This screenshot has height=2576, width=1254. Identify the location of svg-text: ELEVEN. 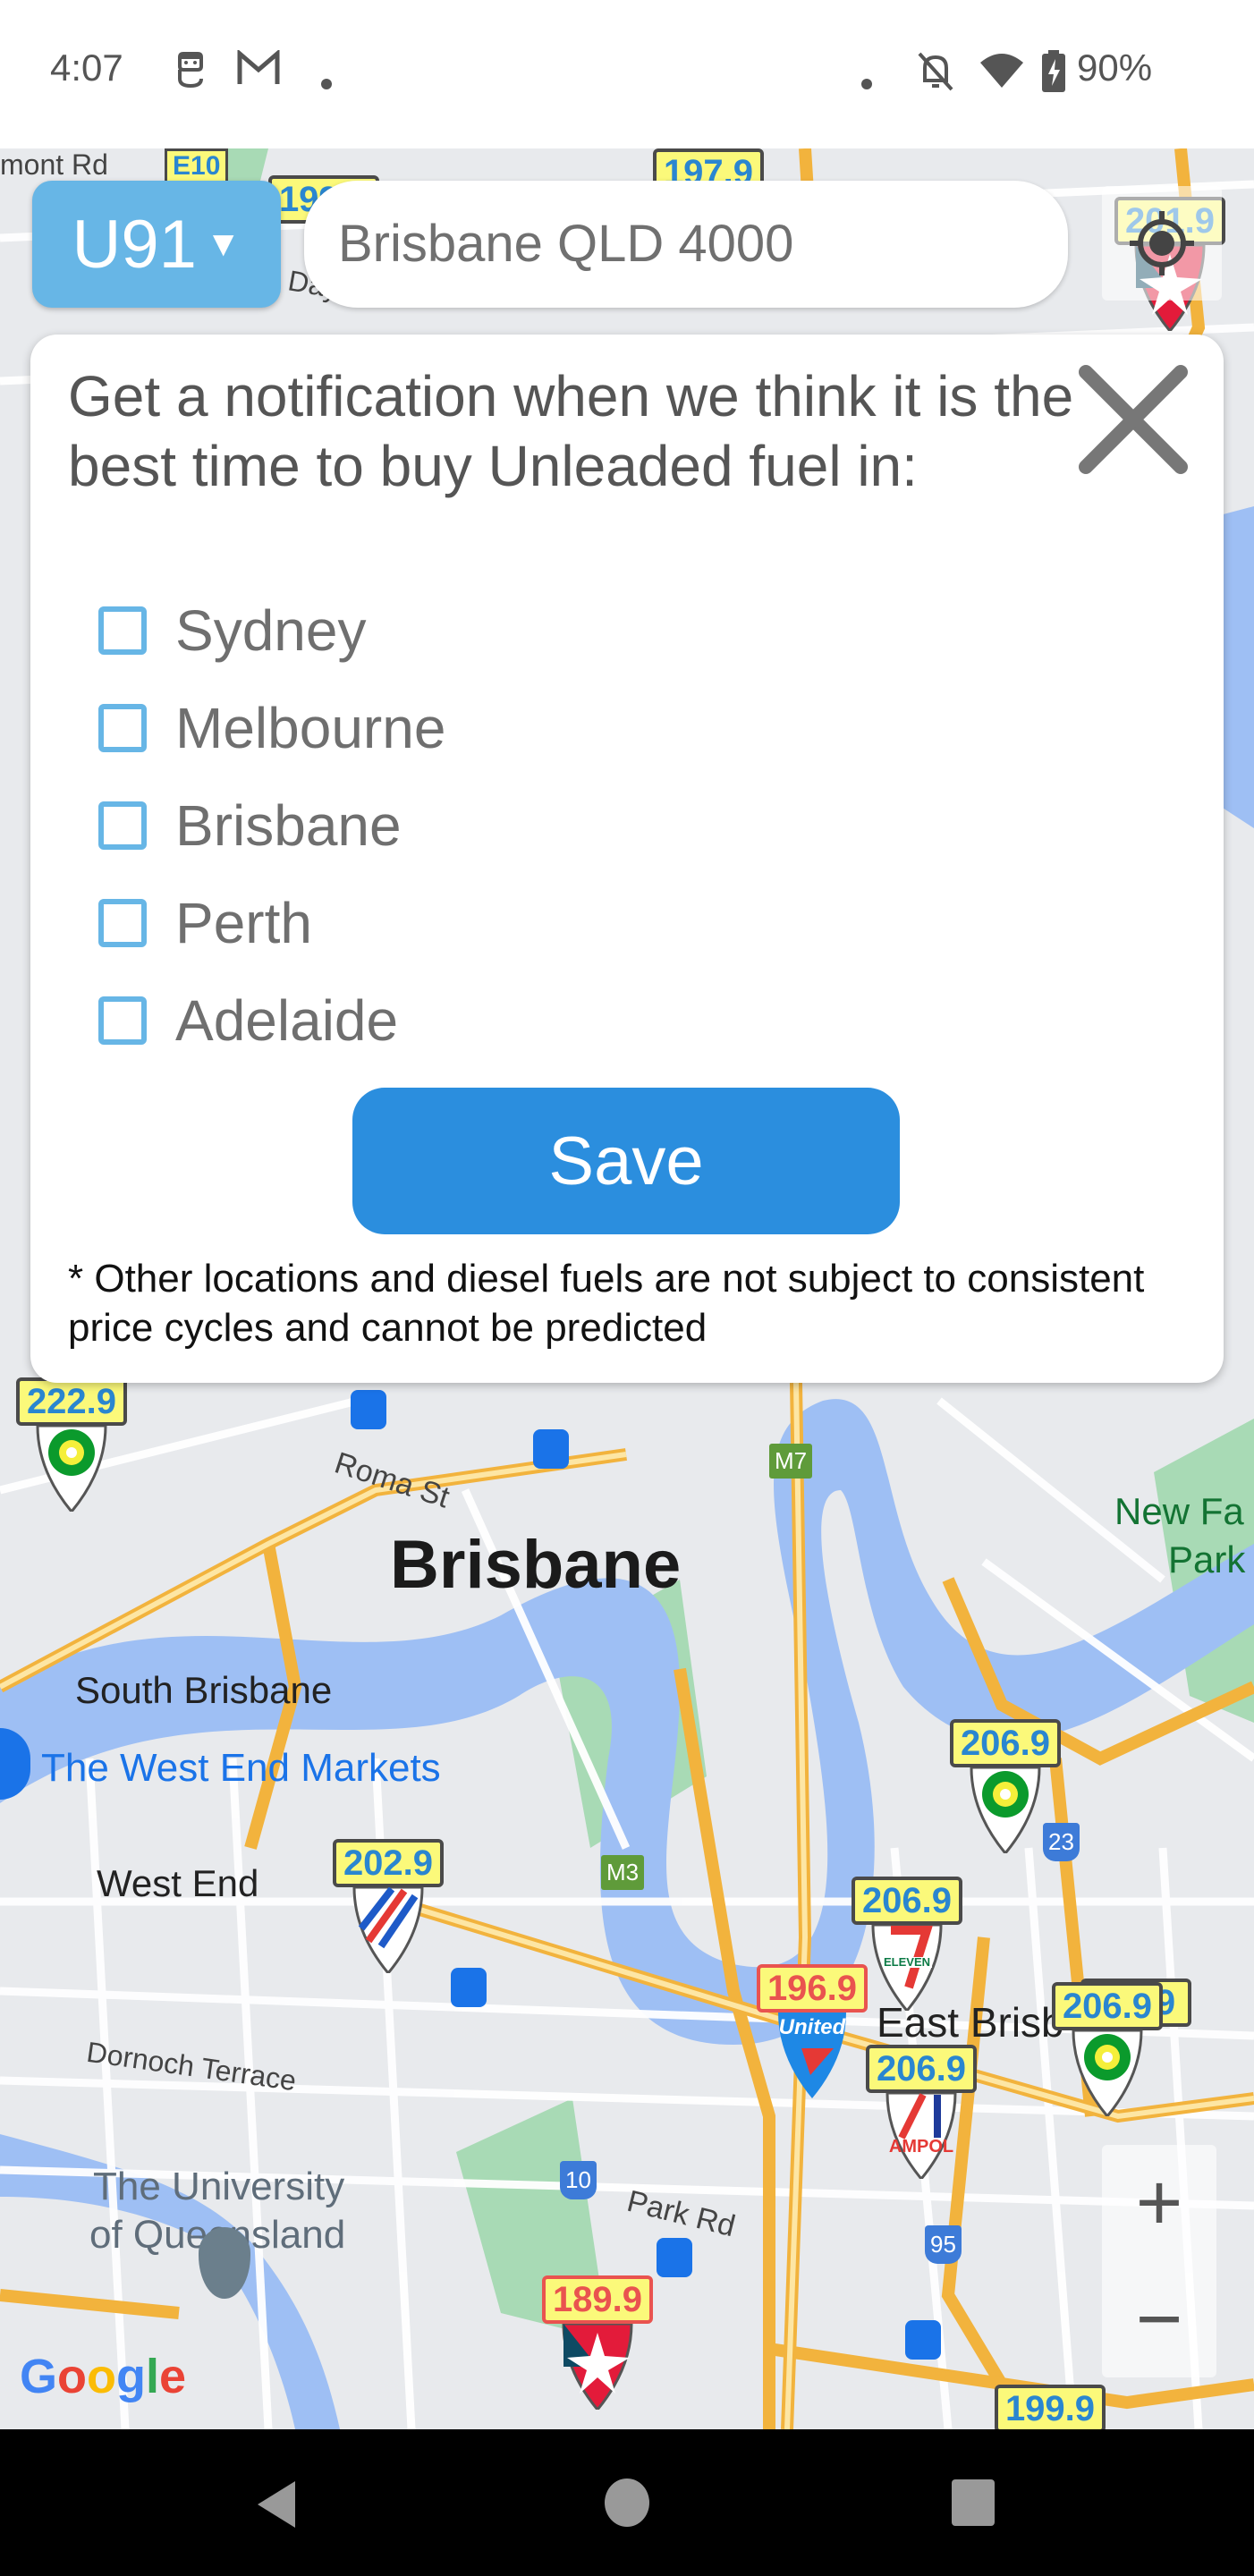
(907, 1962).